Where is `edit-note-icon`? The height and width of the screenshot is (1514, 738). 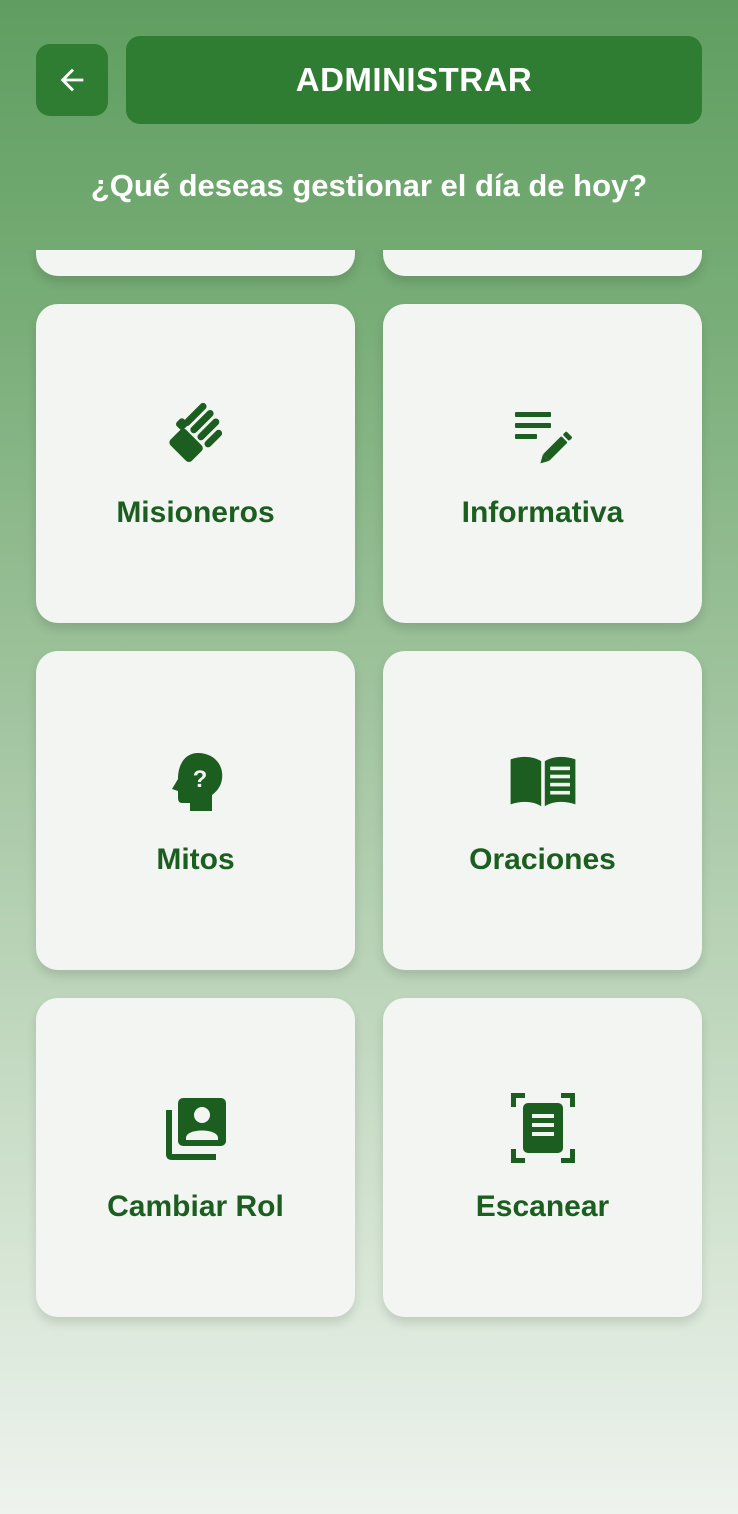 edit-note-icon is located at coordinates (543, 434).